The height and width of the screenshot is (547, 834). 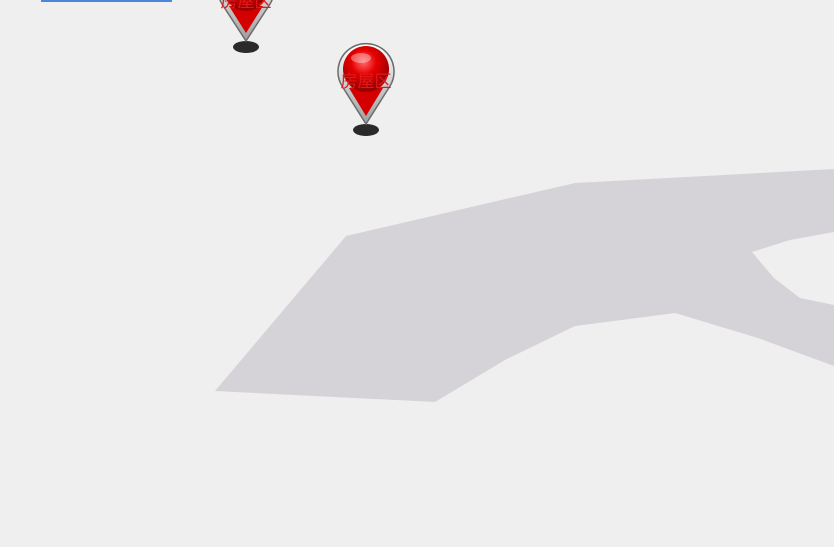 What do you see at coordinates (106, 1) in the screenshot?
I see `top-accent-strip` at bounding box center [106, 1].